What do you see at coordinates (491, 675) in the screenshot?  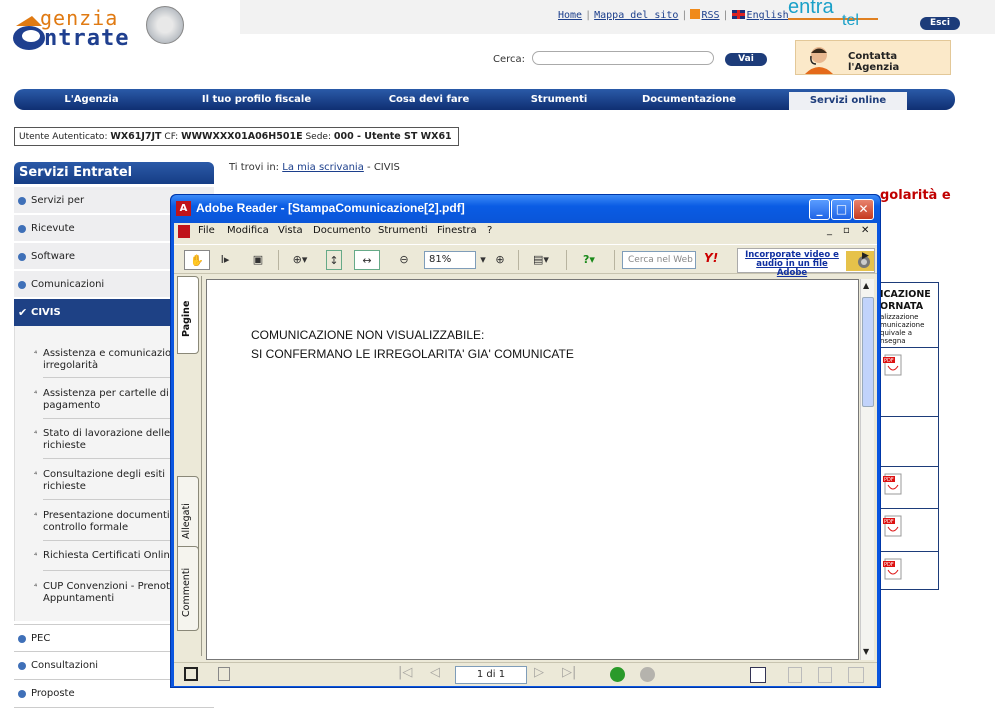 I see `page-number-input: 1 di 1` at bounding box center [491, 675].